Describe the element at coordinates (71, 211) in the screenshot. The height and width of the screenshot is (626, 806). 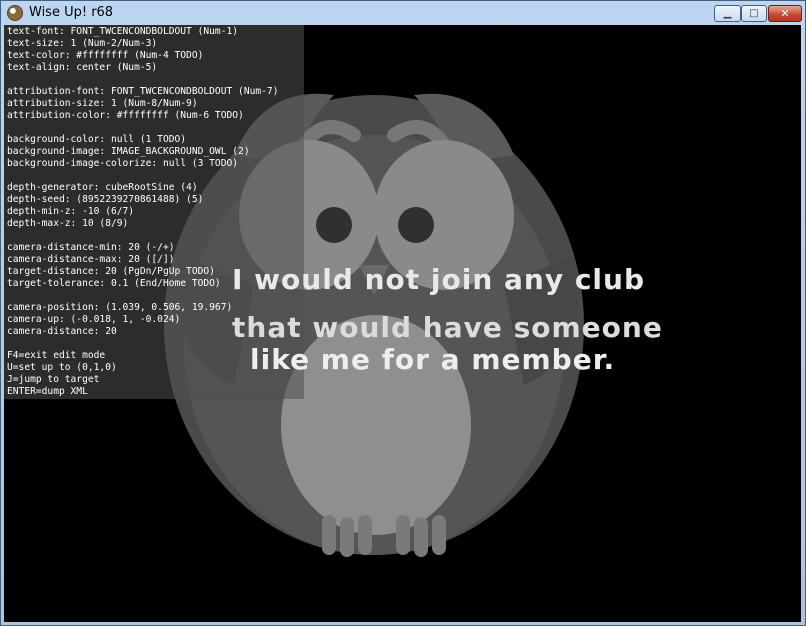
I see `hud-line: depth-min-z: -10 (6/7)` at that location.